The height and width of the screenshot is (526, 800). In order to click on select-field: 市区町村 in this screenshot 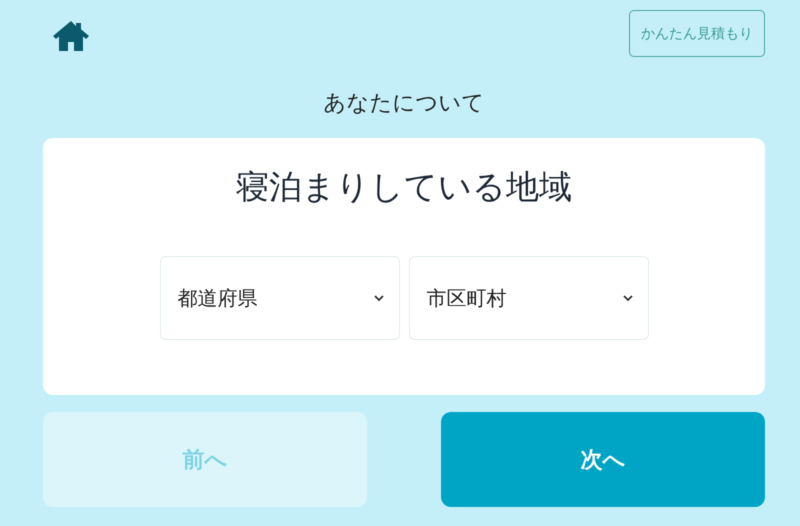, I will do `click(528, 298)`.